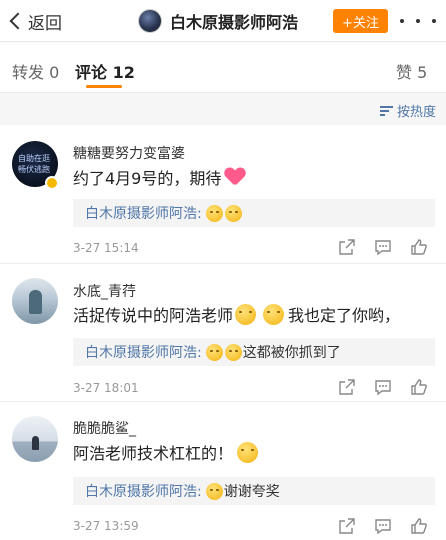  What do you see at coordinates (106, 388) in the screenshot?
I see `comment-time: 3-27 18:01` at bounding box center [106, 388].